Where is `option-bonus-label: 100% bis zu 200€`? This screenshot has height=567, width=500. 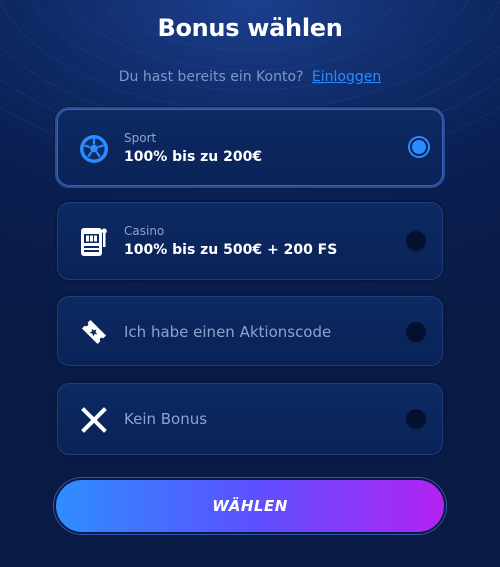 option-bonus-label: 100% bis zu 200€ is located at coordinates (193, 157).